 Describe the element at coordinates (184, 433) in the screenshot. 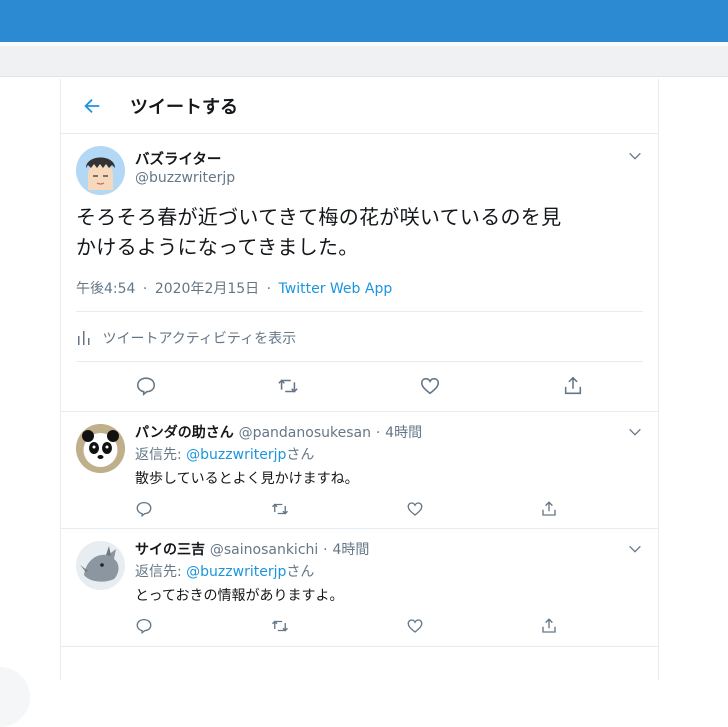

I see `reply-author-name: パンダの助さん` at that location.